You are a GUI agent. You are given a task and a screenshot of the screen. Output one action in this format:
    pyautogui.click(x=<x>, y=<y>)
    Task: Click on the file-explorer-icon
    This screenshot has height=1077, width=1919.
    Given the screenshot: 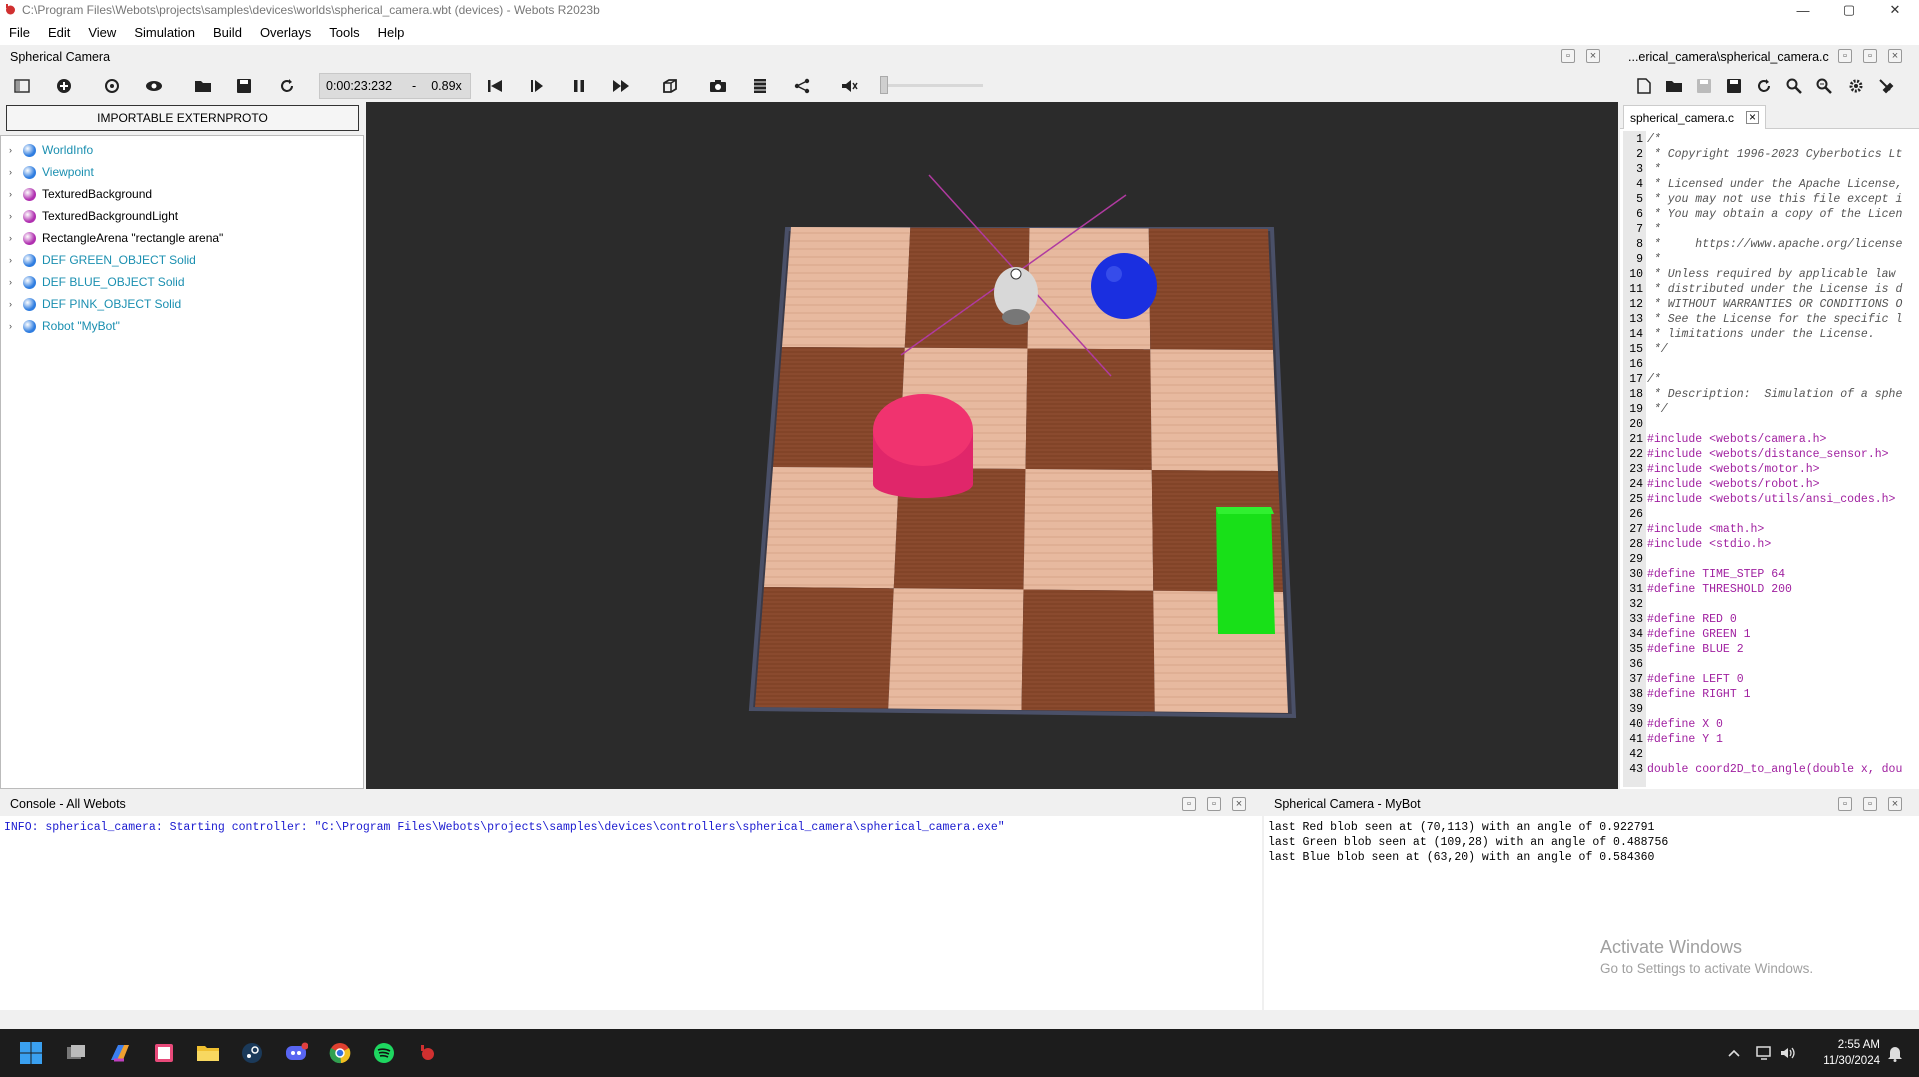 What is the action you would take?
    pyautogui.click(x=208, y=1053)
    